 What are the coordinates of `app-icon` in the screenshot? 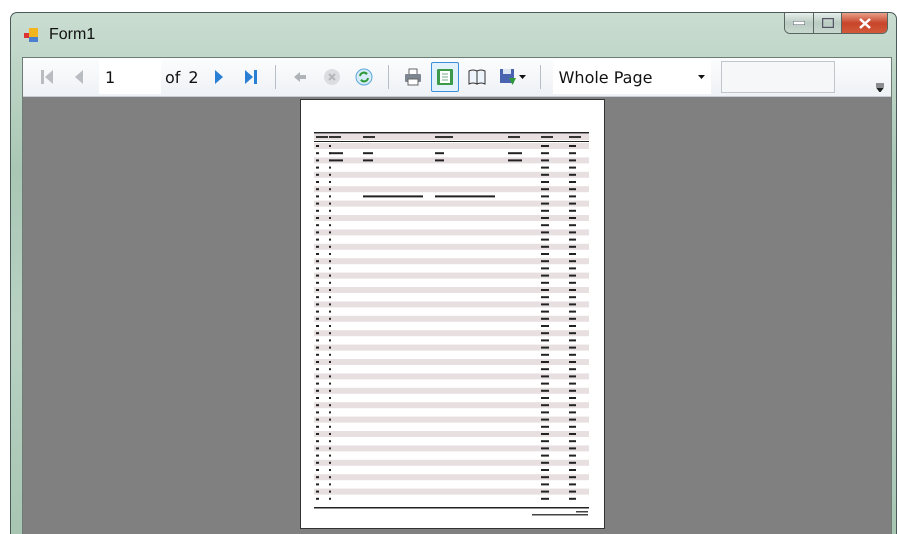 It's located at (32, 35).